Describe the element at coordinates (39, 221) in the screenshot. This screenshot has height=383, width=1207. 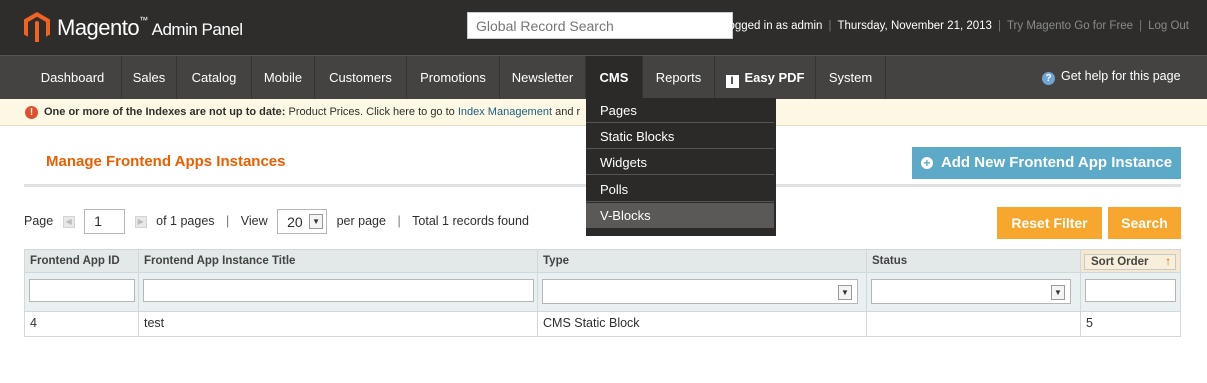
I see `page-label: Page` at that location.